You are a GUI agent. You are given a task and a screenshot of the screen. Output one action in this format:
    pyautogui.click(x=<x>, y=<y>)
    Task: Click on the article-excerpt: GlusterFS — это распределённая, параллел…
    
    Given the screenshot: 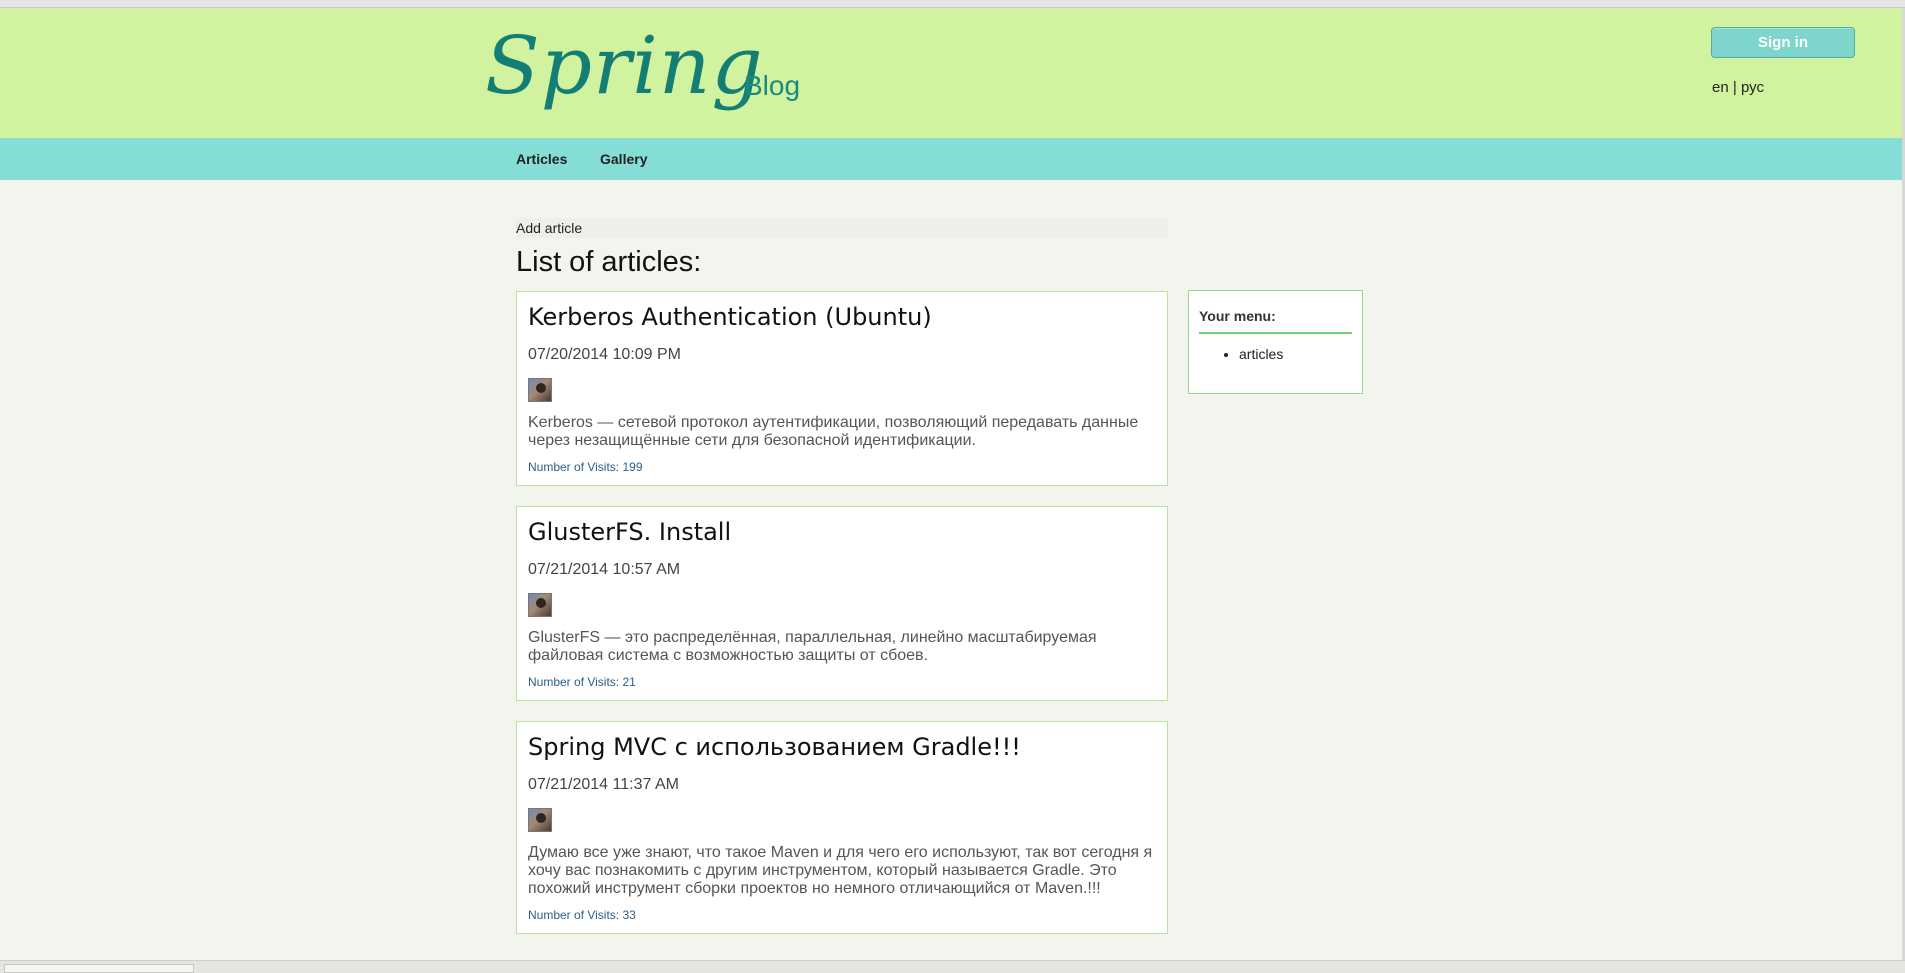 What is the action you would take?
    pyautogui.click(x=812, y=646)
    